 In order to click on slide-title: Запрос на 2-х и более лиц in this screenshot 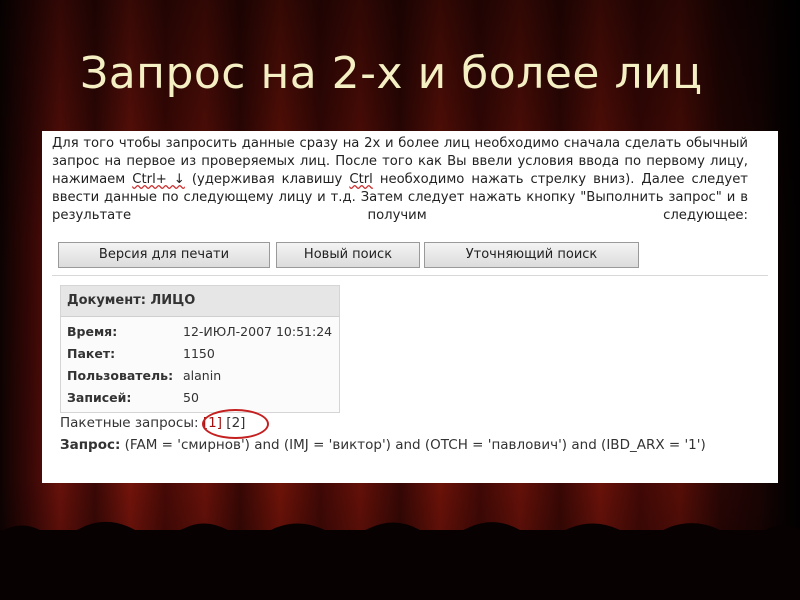, I will do `click(391, 73)`.